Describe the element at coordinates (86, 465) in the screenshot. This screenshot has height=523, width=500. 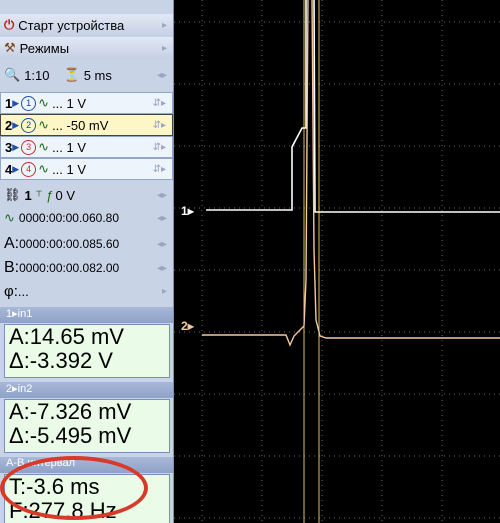
I see `interval-header: A-B интервал` at that location.